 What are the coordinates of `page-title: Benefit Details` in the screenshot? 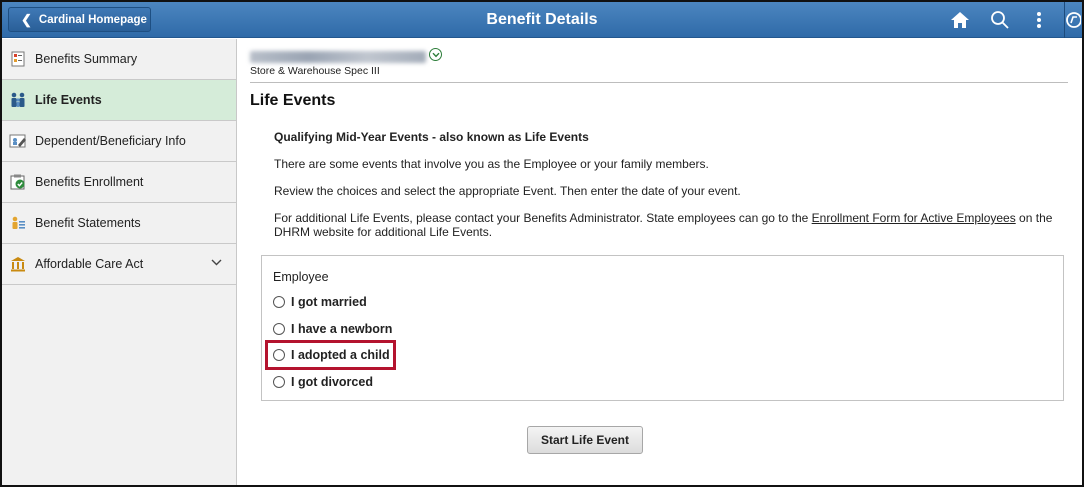 It's located at (542, 19).